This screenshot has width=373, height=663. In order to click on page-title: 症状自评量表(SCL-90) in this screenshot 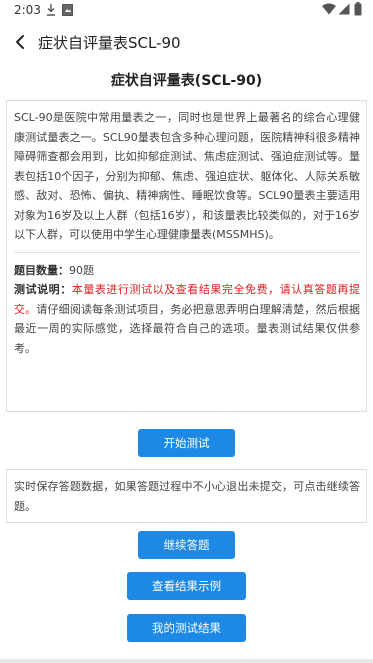, I will do `click(186, 81)`.